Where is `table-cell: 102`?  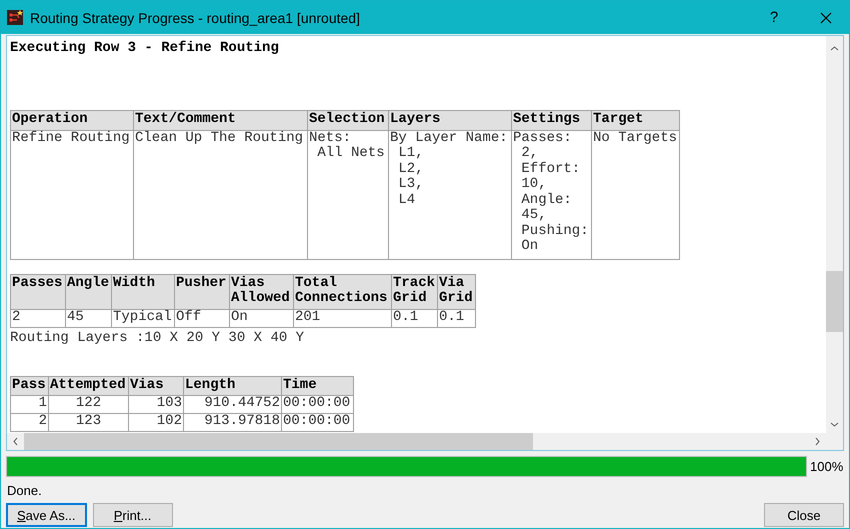 table-cell: 102 is located at coordinates (156, 423).